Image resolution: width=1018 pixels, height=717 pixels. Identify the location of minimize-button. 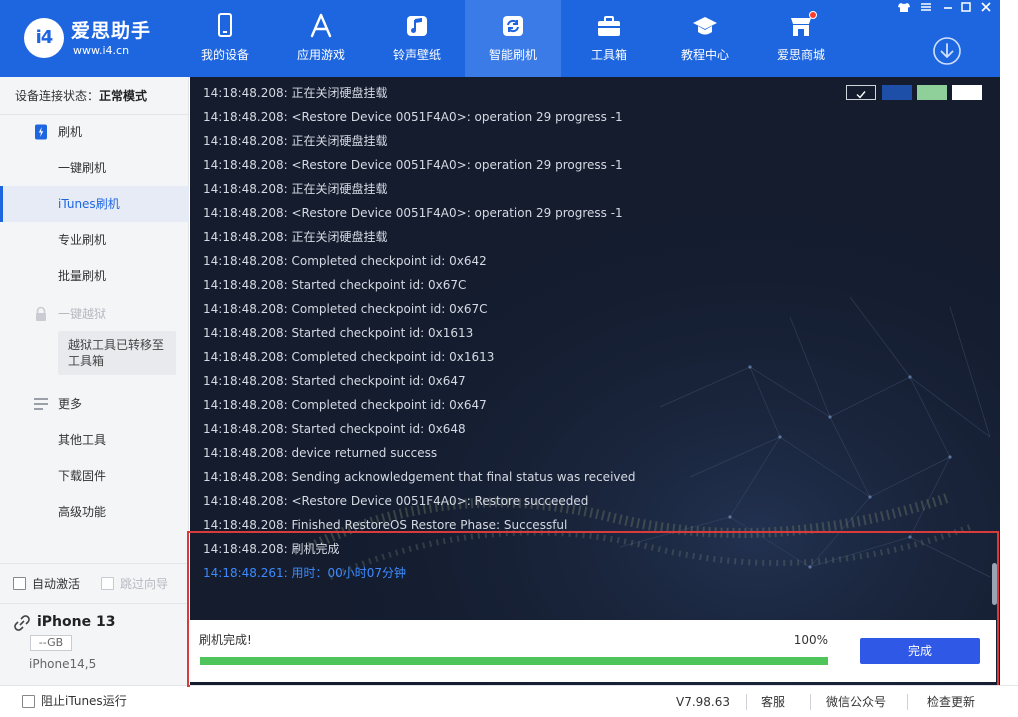
(948, 7).